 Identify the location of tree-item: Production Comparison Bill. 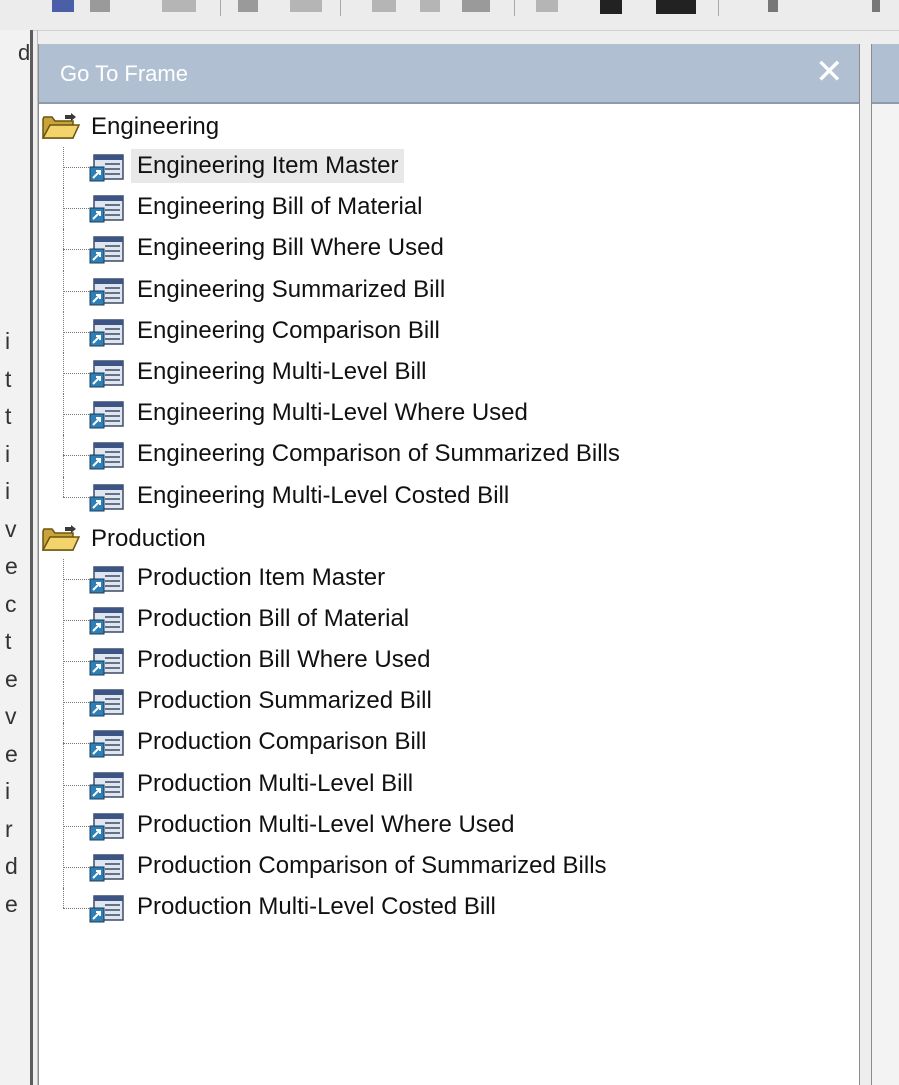
(449, 744).